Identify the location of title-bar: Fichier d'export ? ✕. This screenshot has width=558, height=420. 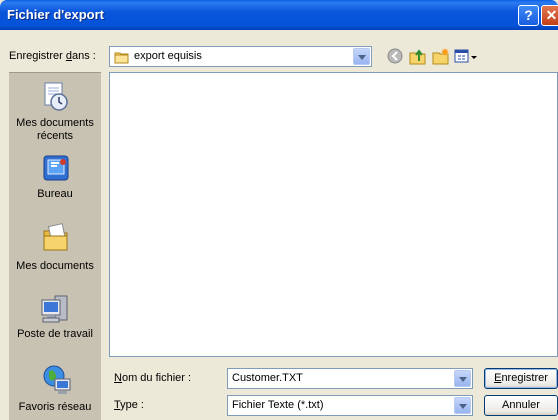
(279, 15).